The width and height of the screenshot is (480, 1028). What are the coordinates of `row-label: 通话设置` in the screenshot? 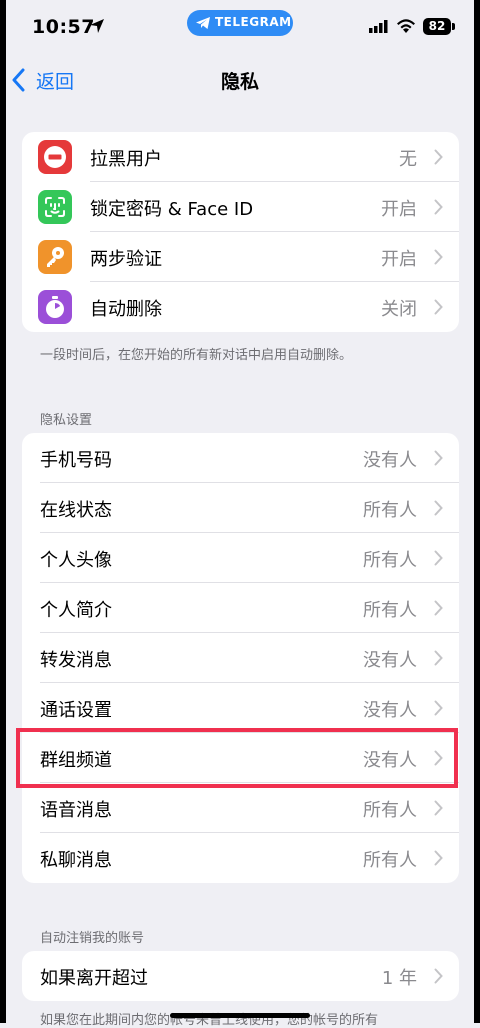 It's located at (76, 710).